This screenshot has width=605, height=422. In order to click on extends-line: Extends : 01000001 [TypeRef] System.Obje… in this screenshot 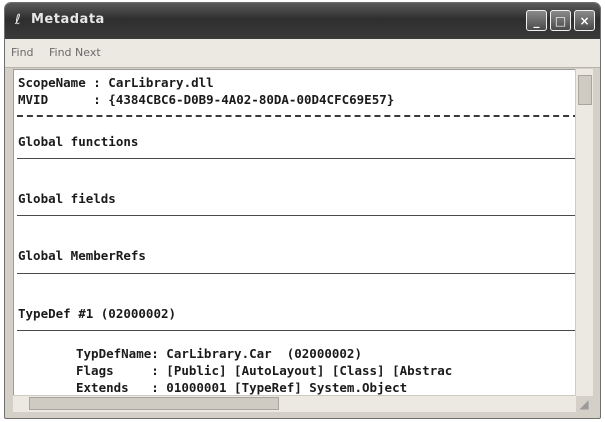, I will do `click(242, 387)`.